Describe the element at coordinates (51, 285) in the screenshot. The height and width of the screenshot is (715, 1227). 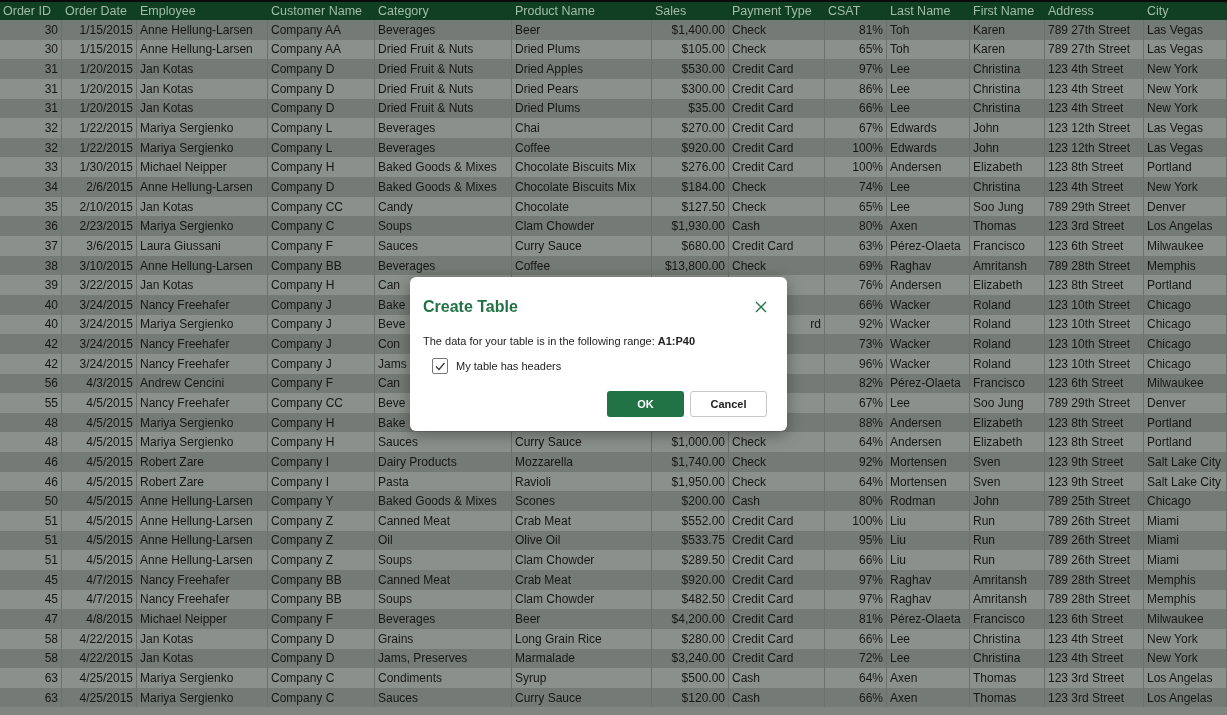
I see `table-cell: 39` at that location.